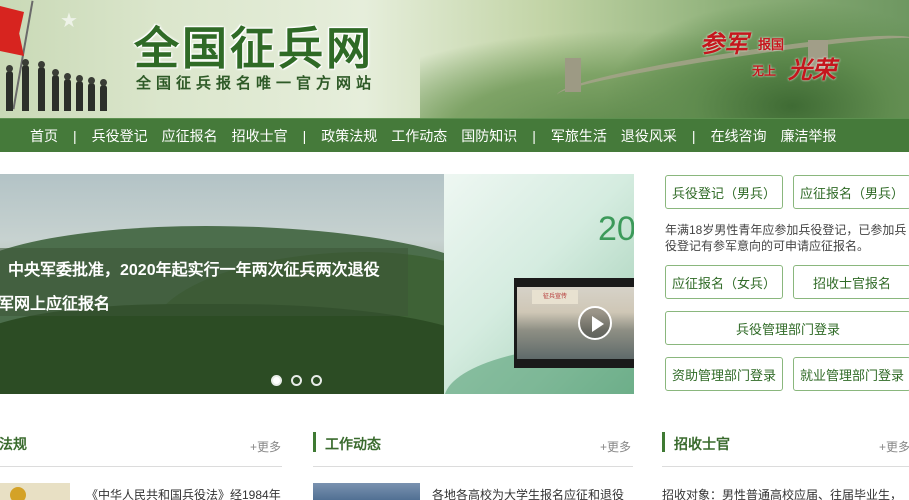  What do you see at coordinates (222, 349) in the screenshot?
I see `banner-hill` at bounding box center [222, 349].